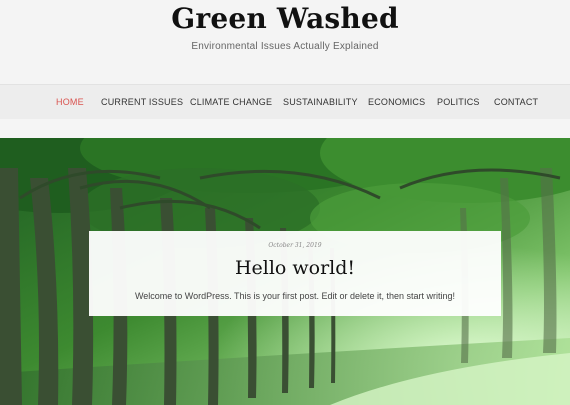 The height and width of the screenshot is (405, 570). Describe the element at coordinates (458, 102) in the screenshot. I see `nav-item-politics: POLITICS` at that location.